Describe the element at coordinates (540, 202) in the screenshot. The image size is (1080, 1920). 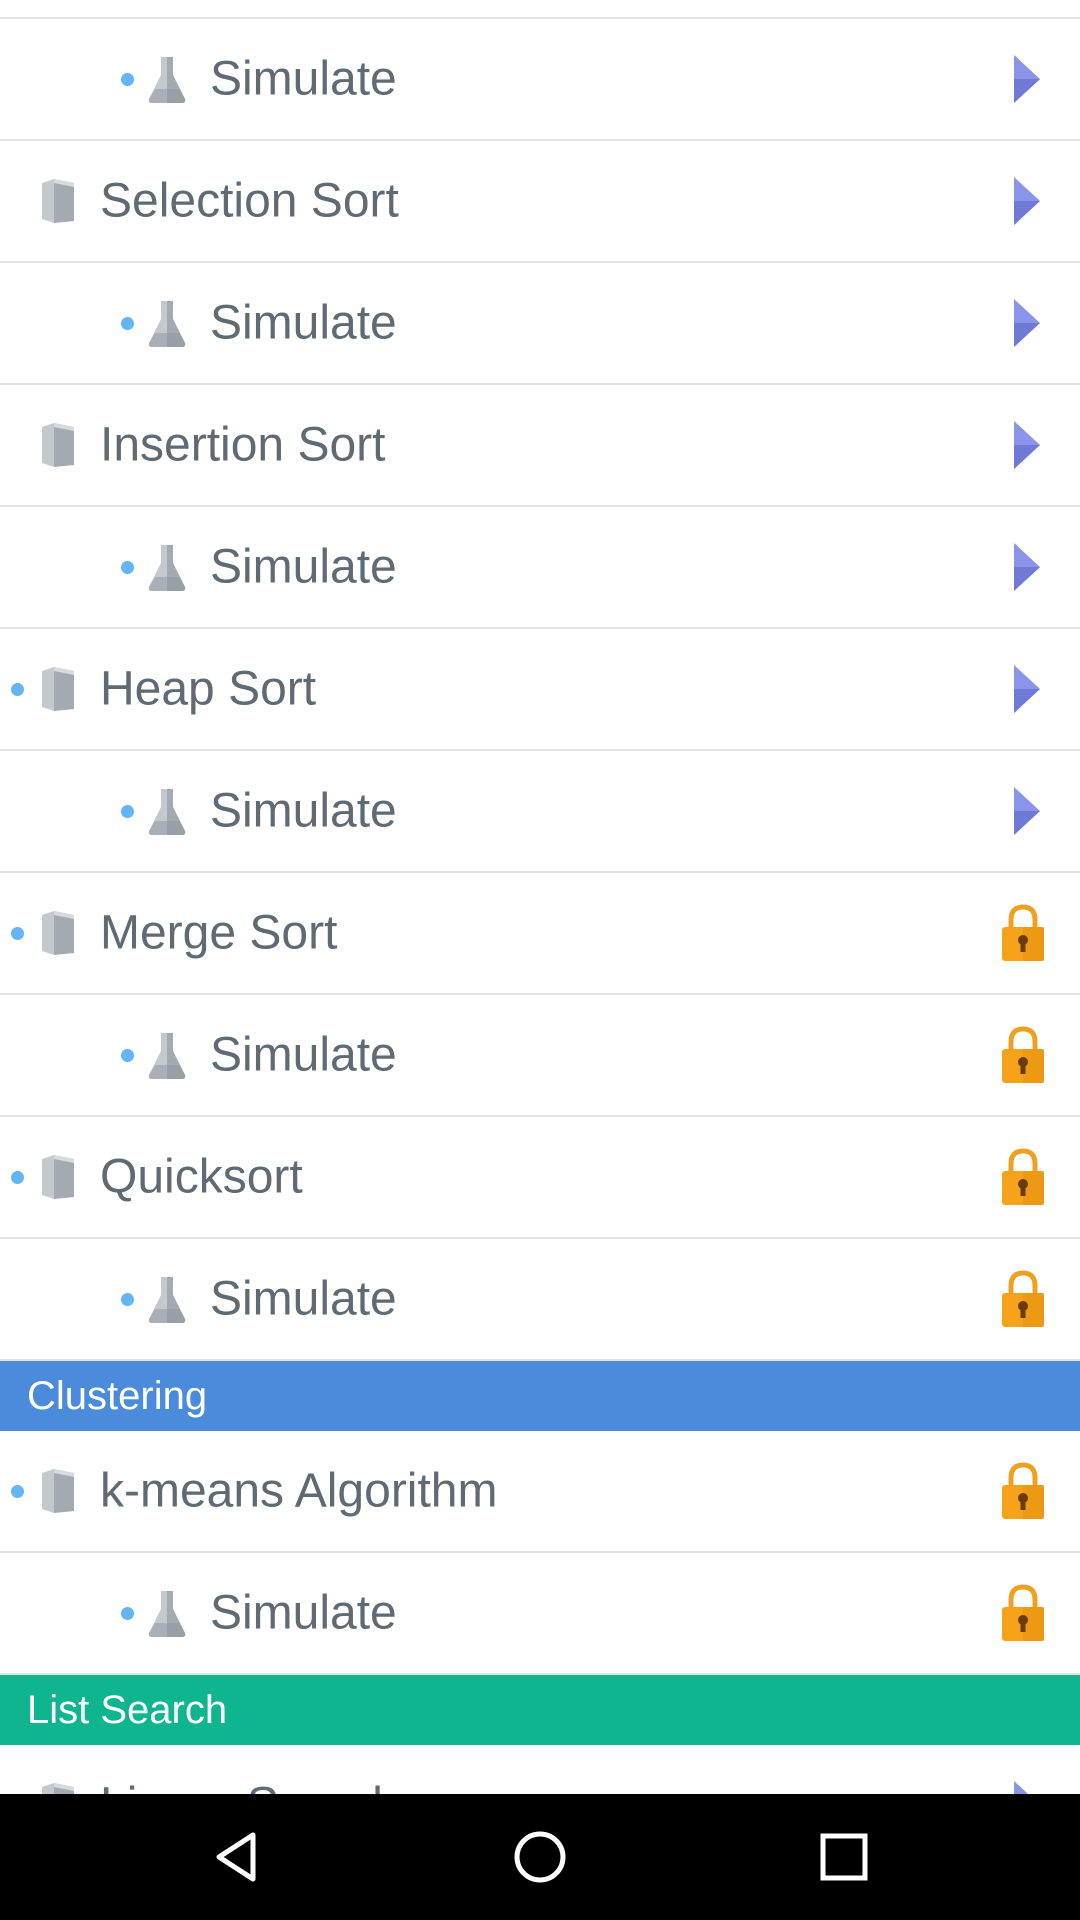
I see `topic-row: Selection Sort` at that location.